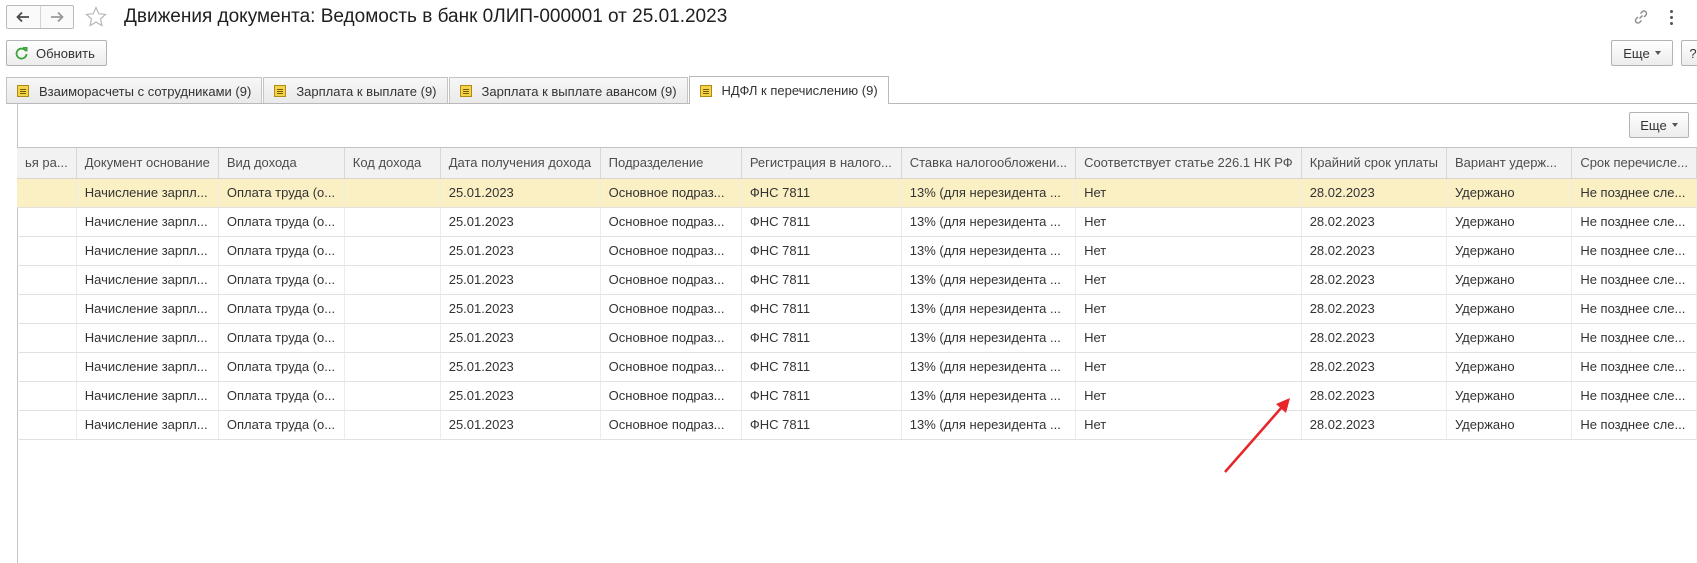 Image resolution: width=1697 pixels, height=563 pixels. I want to click on favorite-button, so click(96, 17).